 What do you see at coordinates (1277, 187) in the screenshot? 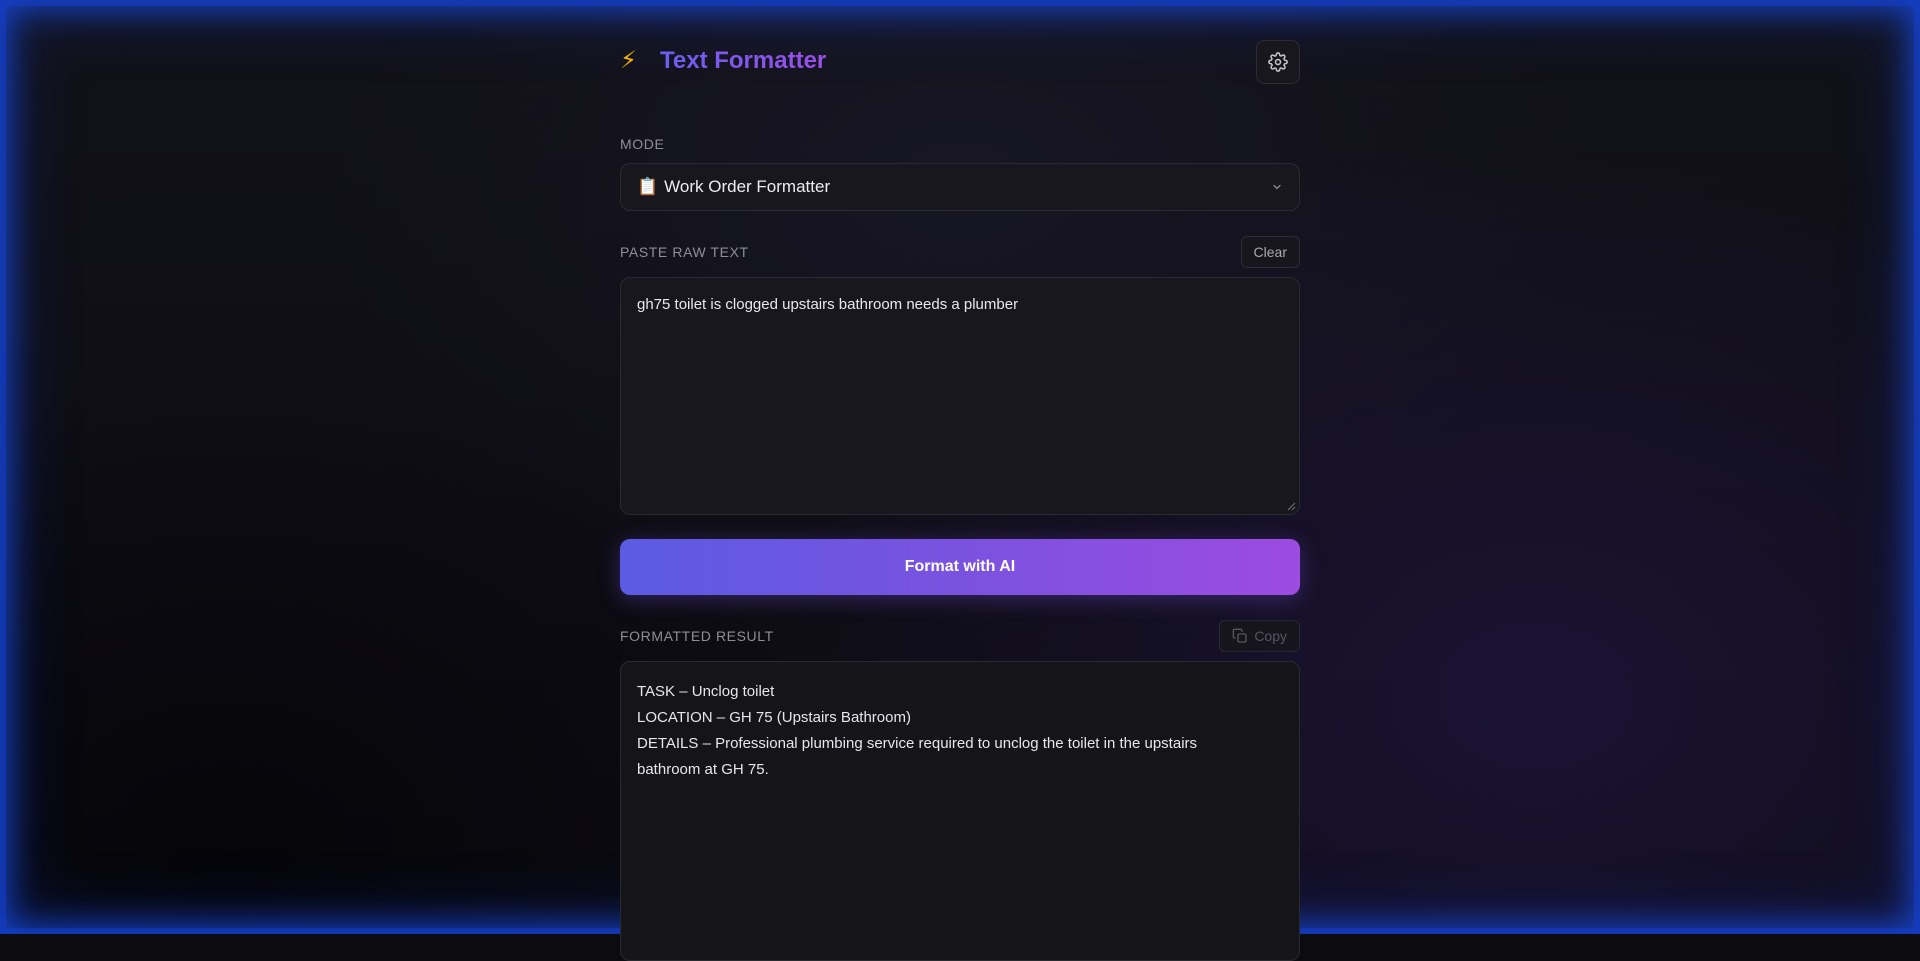
I see `chevron-down-icon` at bounding box center [1277, 187].